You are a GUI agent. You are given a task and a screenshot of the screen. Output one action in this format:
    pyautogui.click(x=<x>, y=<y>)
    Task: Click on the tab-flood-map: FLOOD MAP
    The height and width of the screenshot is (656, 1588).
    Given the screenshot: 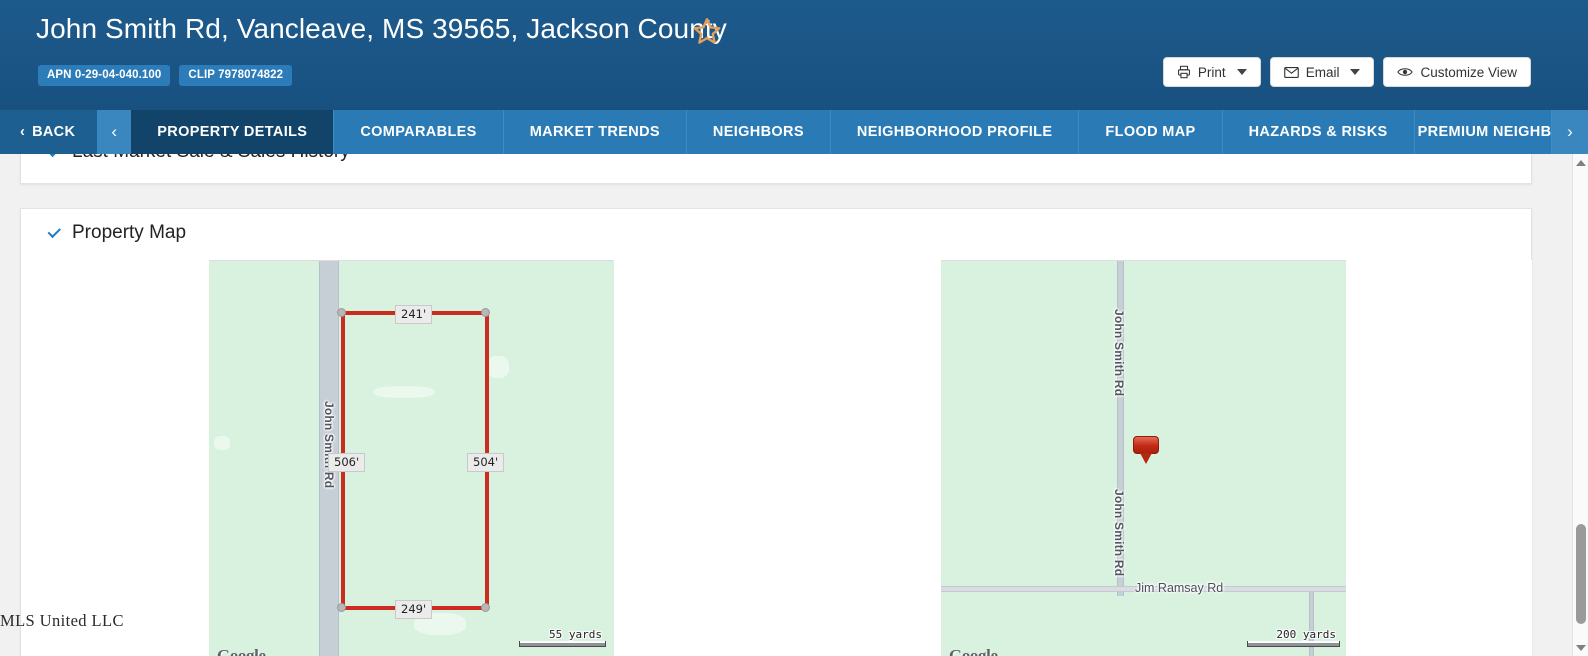 What is the action you would take?
    pyautogui.click(x=1151, y=132)
    